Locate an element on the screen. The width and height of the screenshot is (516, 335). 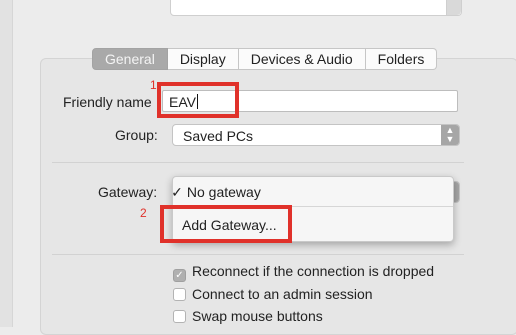
option-swap-mouse: Swap mouse buttons is located at coordinates (248, 317).